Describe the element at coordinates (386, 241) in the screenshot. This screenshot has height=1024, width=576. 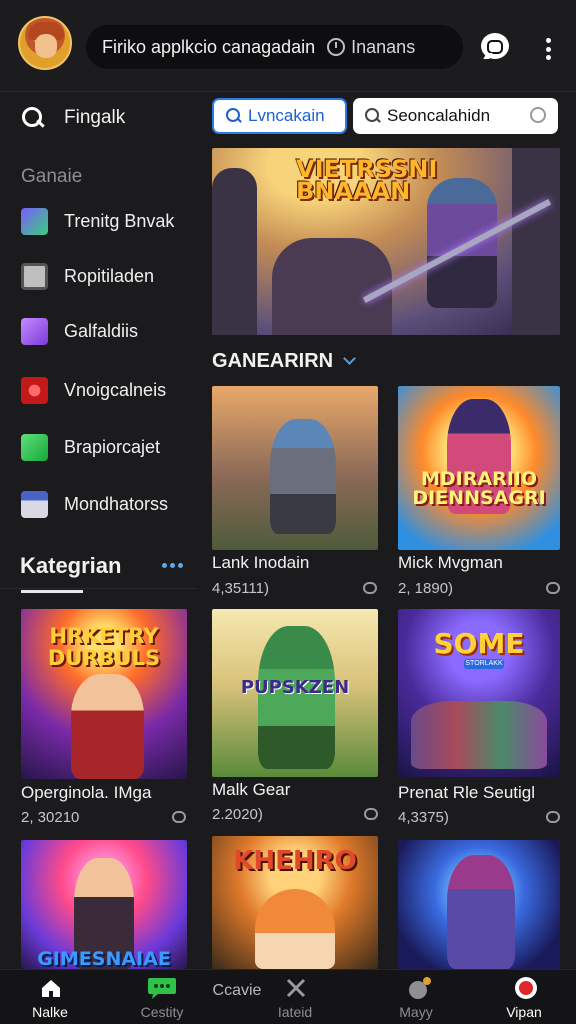
I see `hero-banner: VIETRSSNI BNAAAN` at that location.